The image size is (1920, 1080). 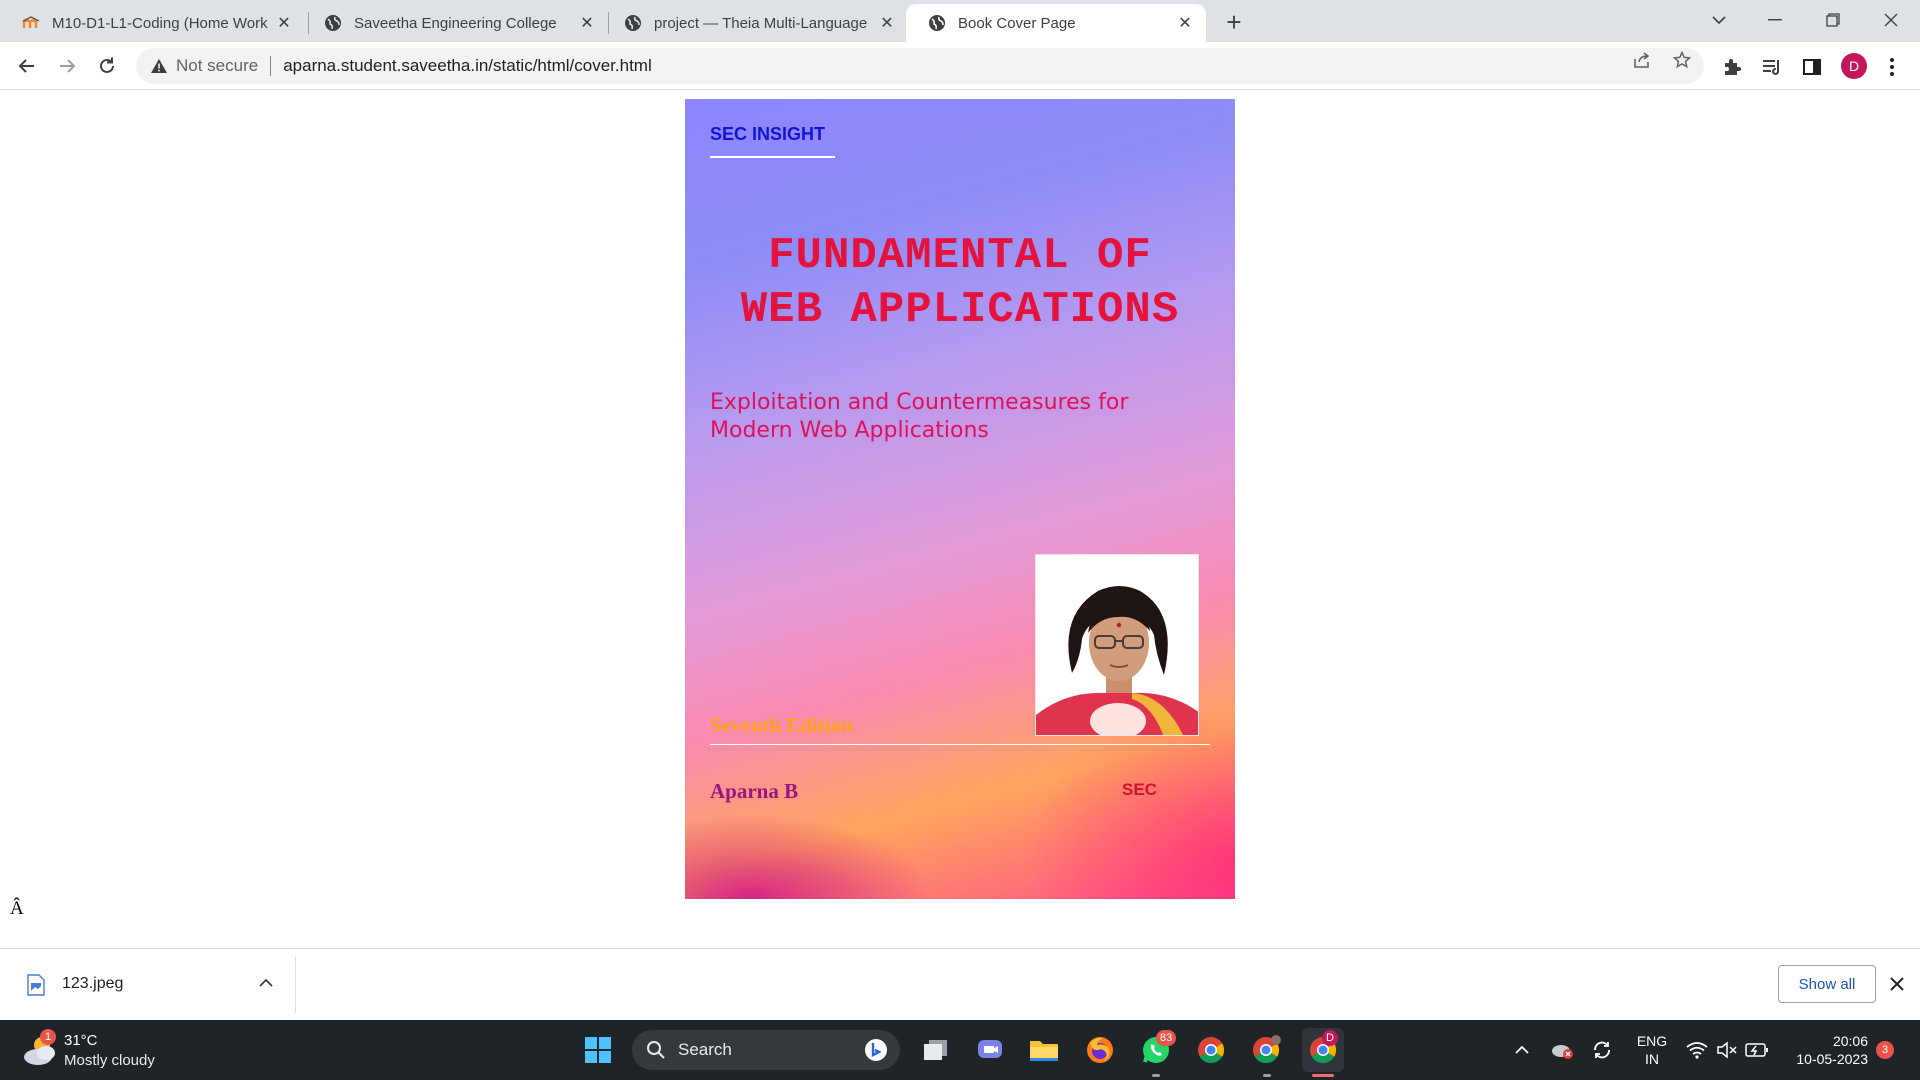 What do you see at coordinates (754, 791) in the screenshot?
I see `cover-author: Aparna B` at bounding box center [754, 791].